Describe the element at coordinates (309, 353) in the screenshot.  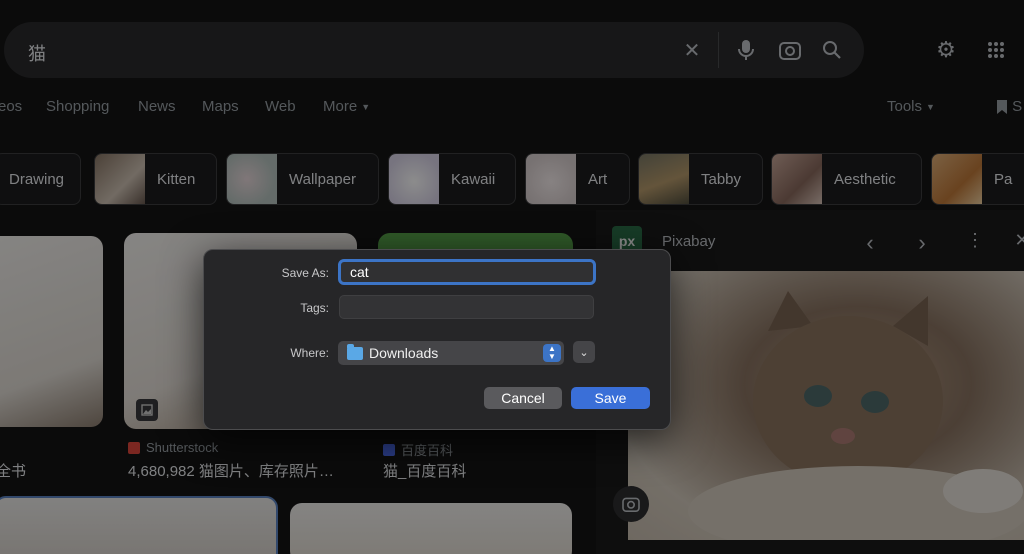
I see `where-label: Where:` at that location.